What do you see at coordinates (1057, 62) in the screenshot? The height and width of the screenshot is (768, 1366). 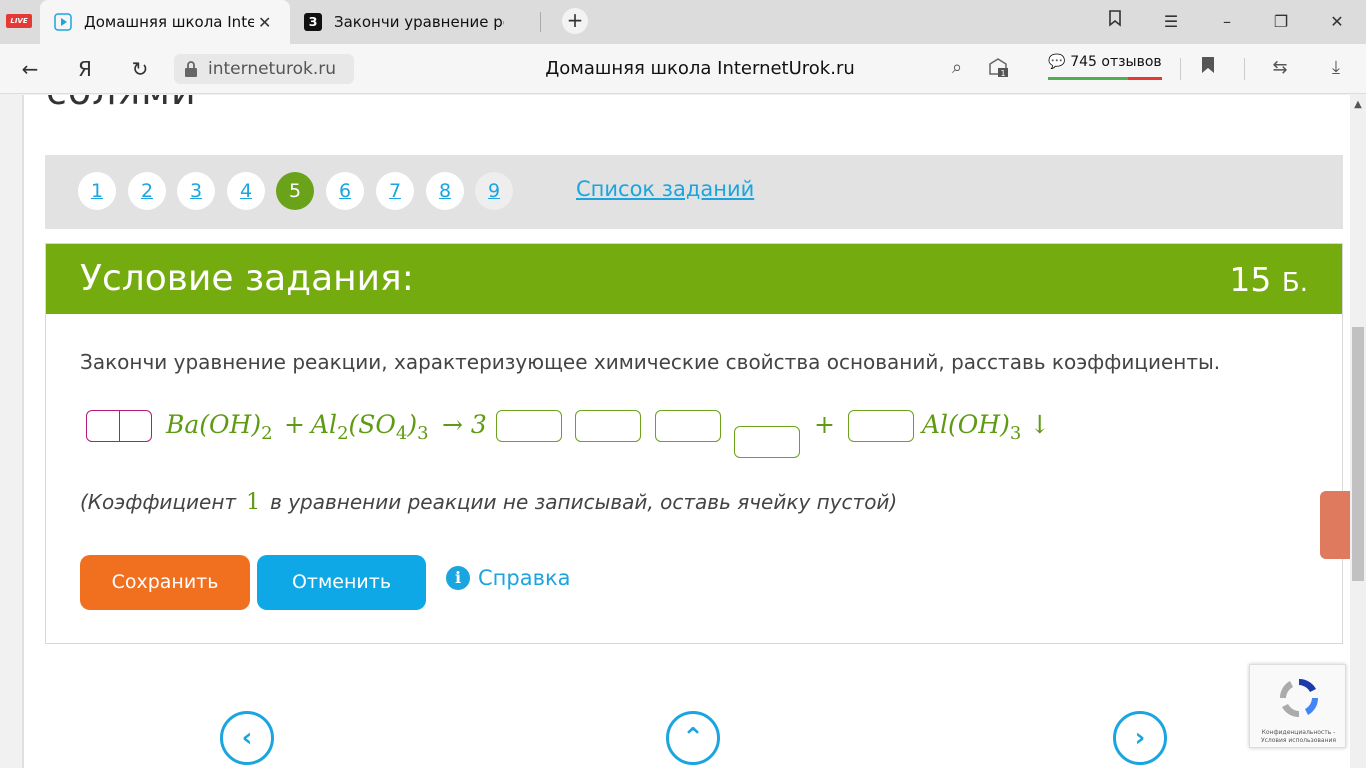 I see `speech-bubble-icon: 💬` at bounding box center [1057, 62].